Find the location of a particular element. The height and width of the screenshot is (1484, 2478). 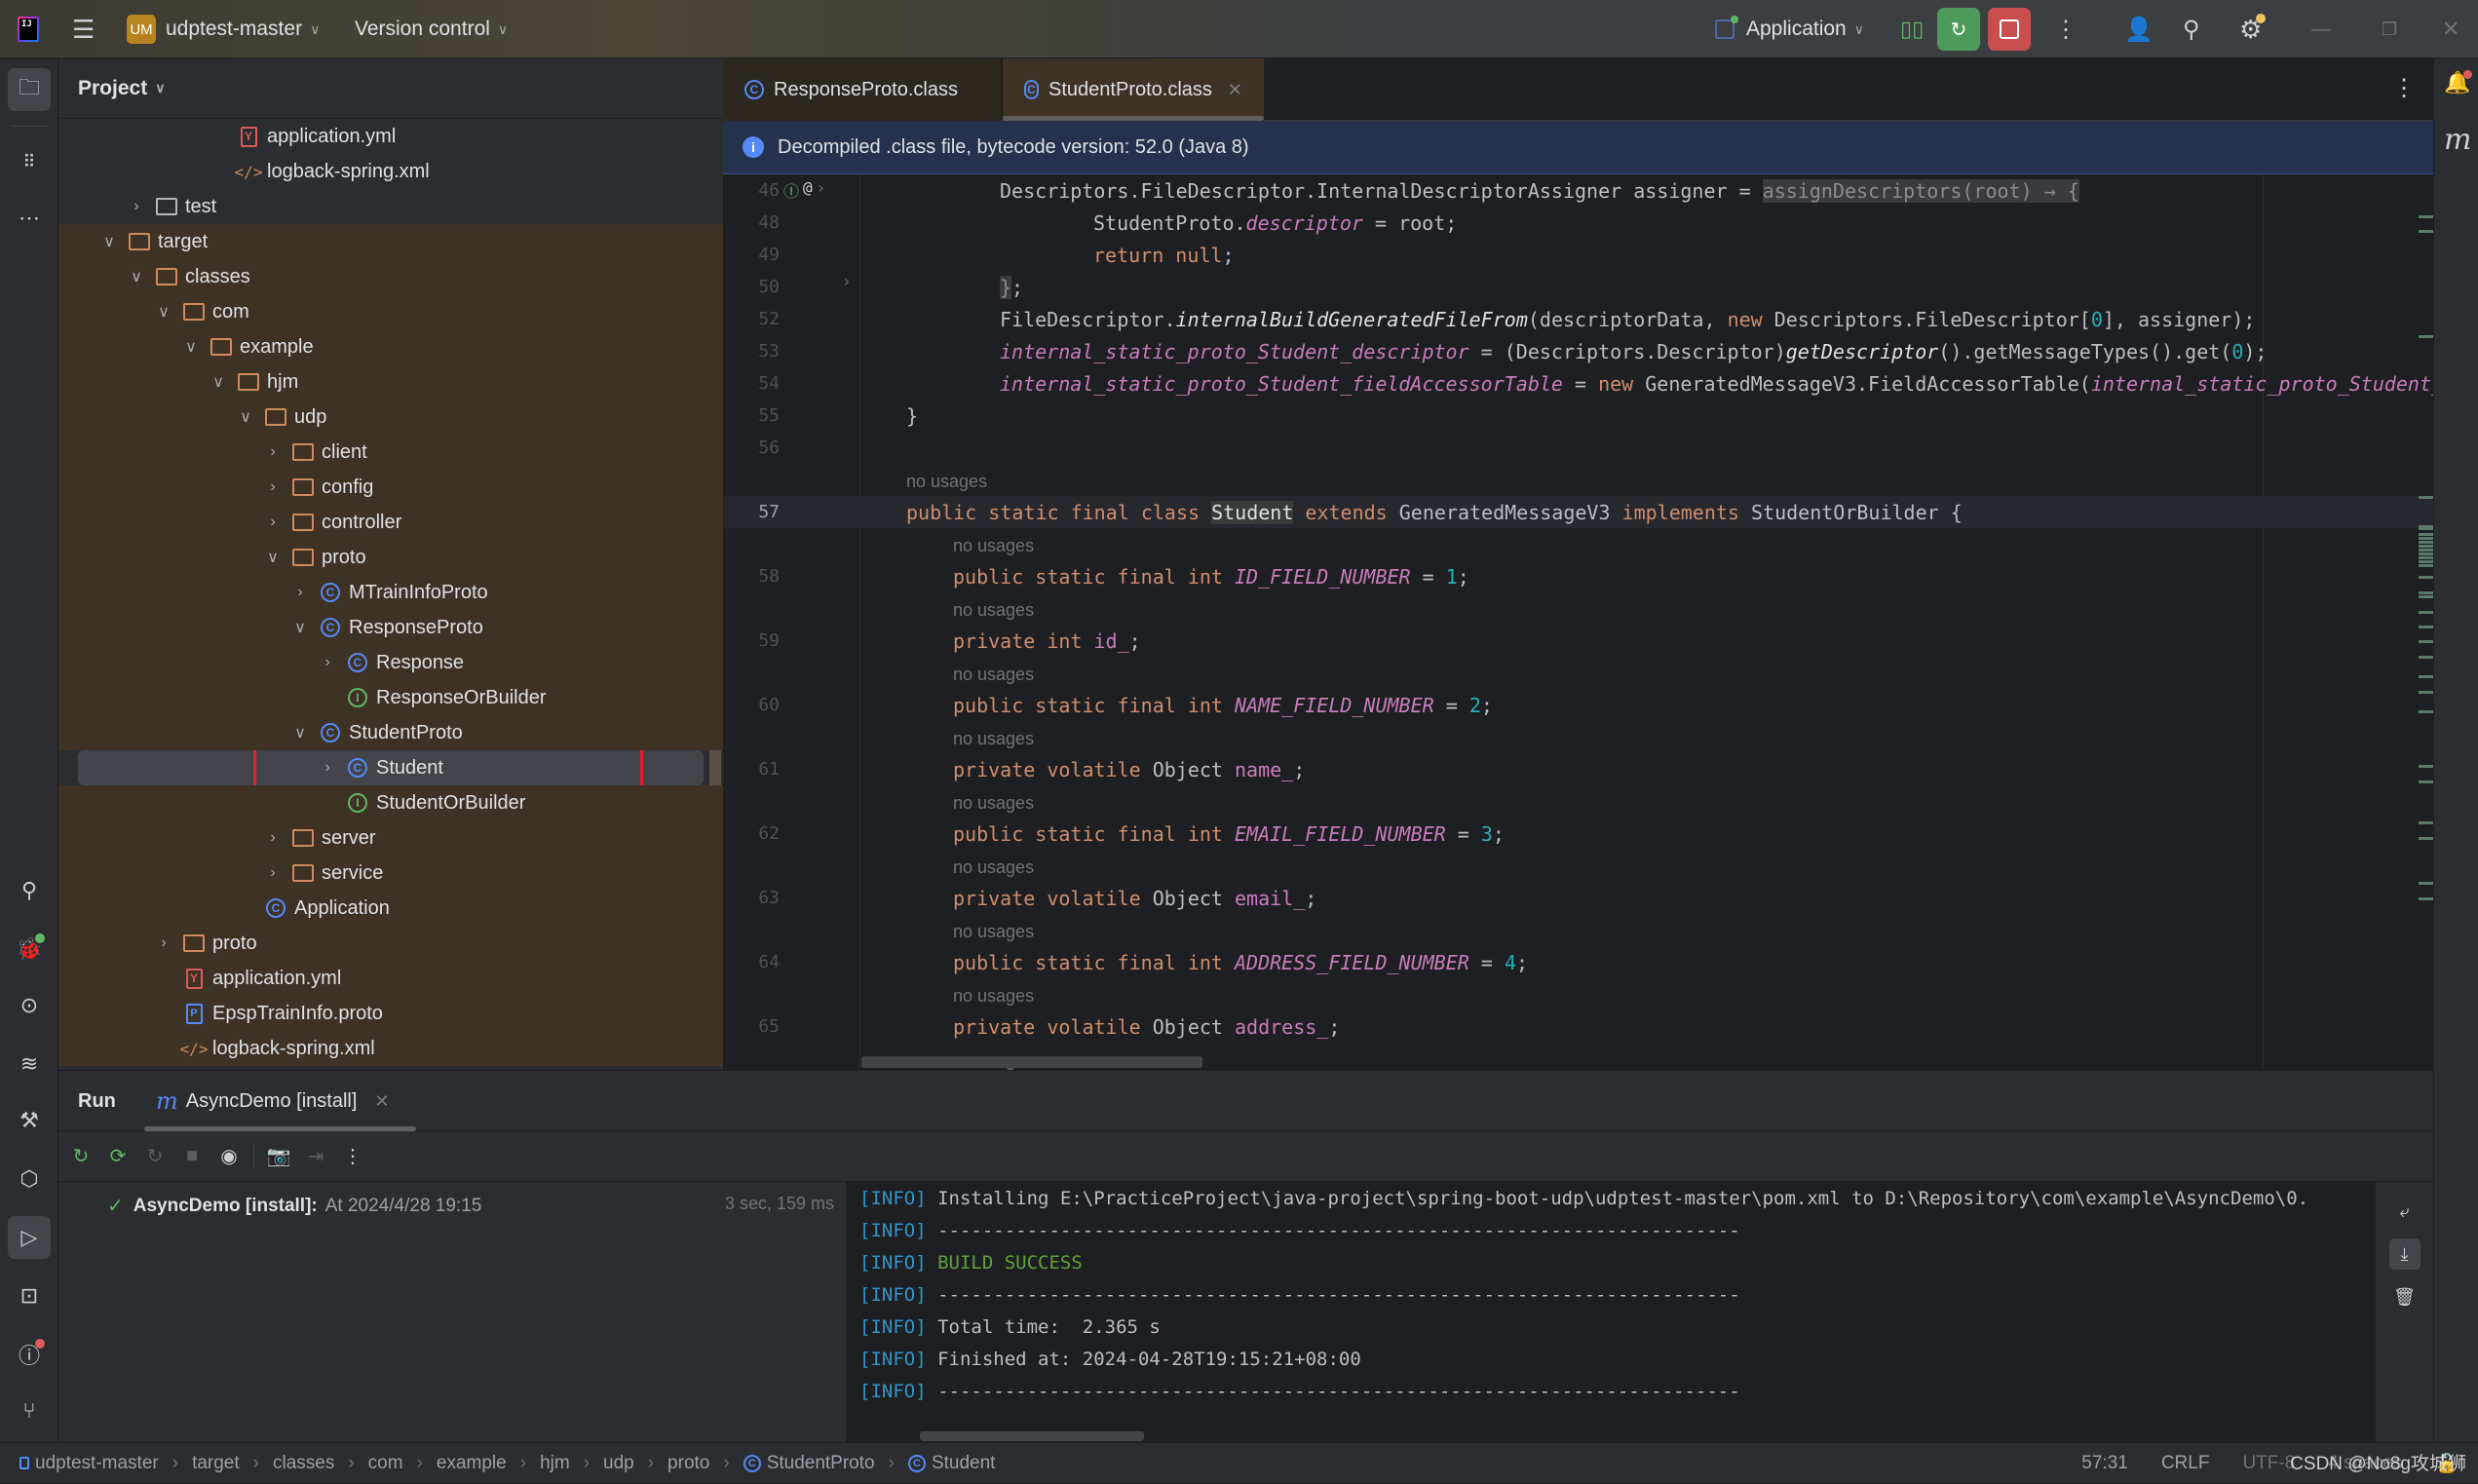

rerun-failed-icon: ⟳ is located at coordinates (118, 1156).